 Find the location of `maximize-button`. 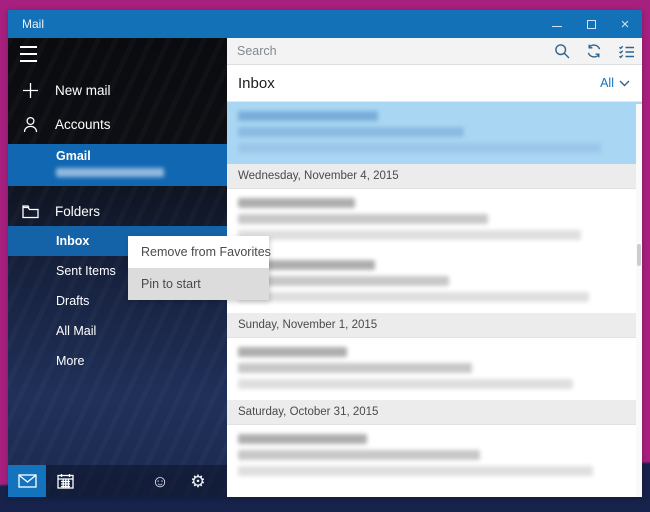

maximize-button is located at coordinates (591, 24).